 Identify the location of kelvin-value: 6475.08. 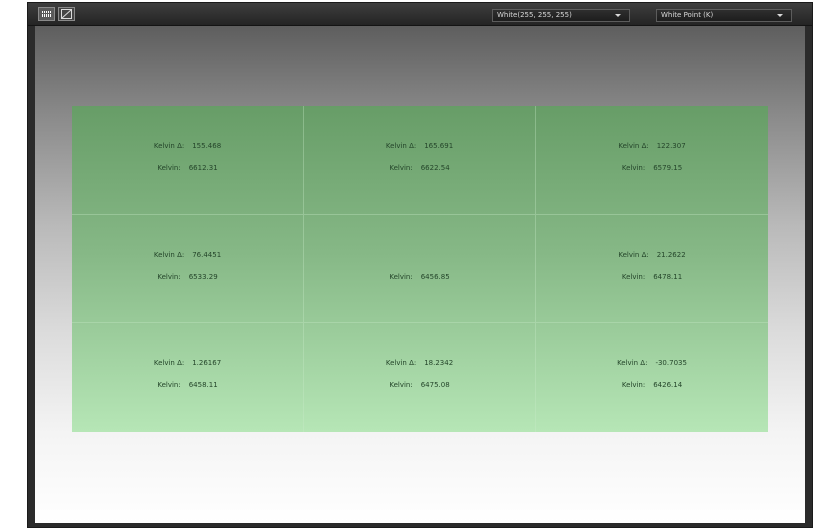
(435, 385).